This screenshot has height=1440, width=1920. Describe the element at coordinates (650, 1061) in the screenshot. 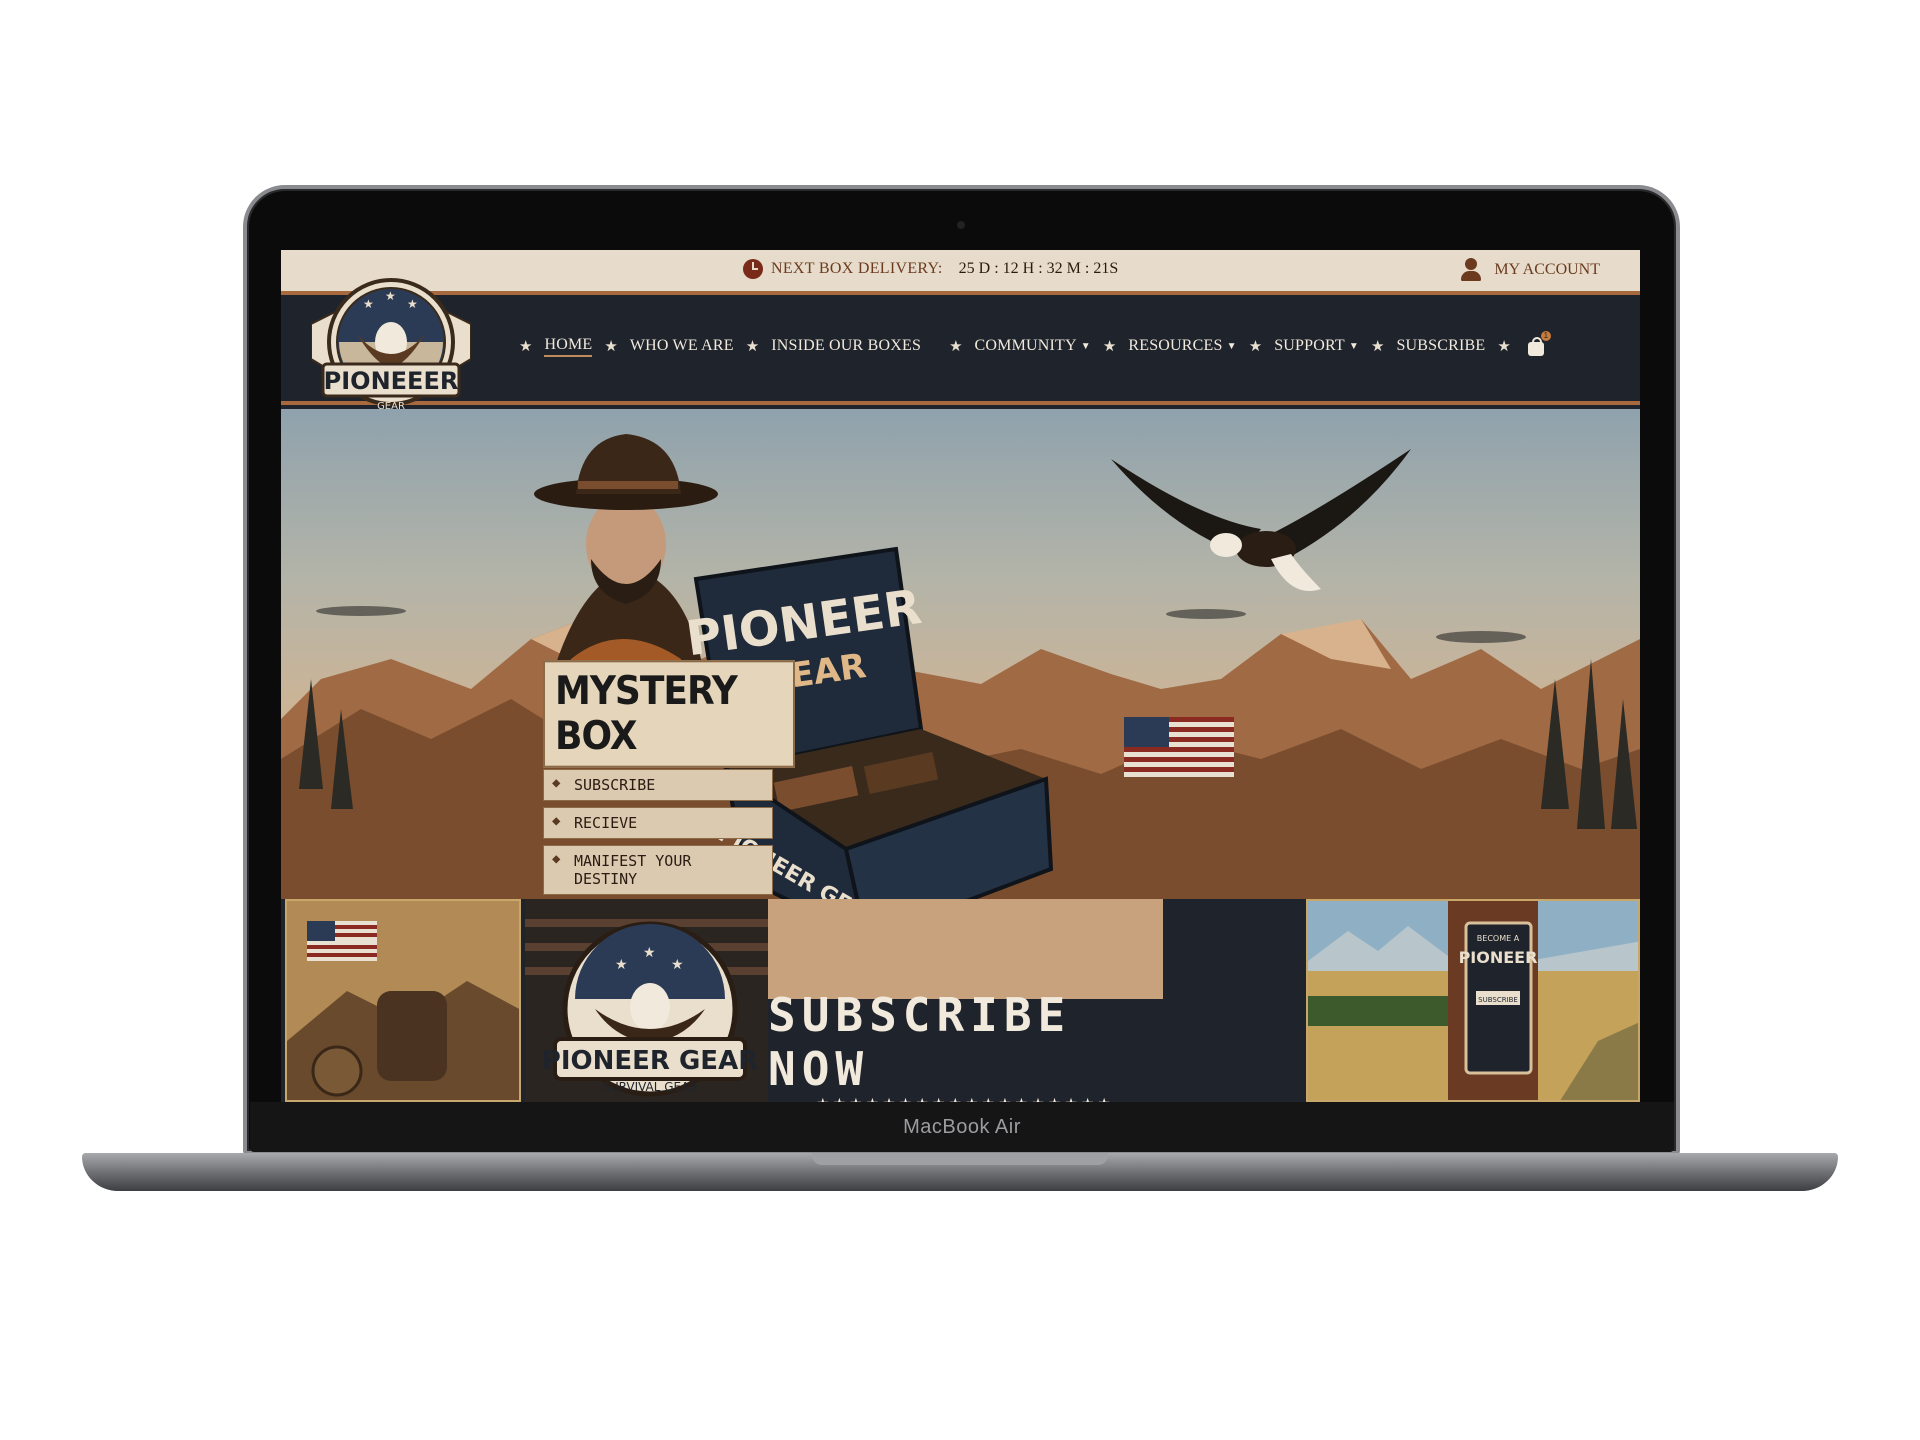

I see `badge-text: PIONEER GEAR` at that location.